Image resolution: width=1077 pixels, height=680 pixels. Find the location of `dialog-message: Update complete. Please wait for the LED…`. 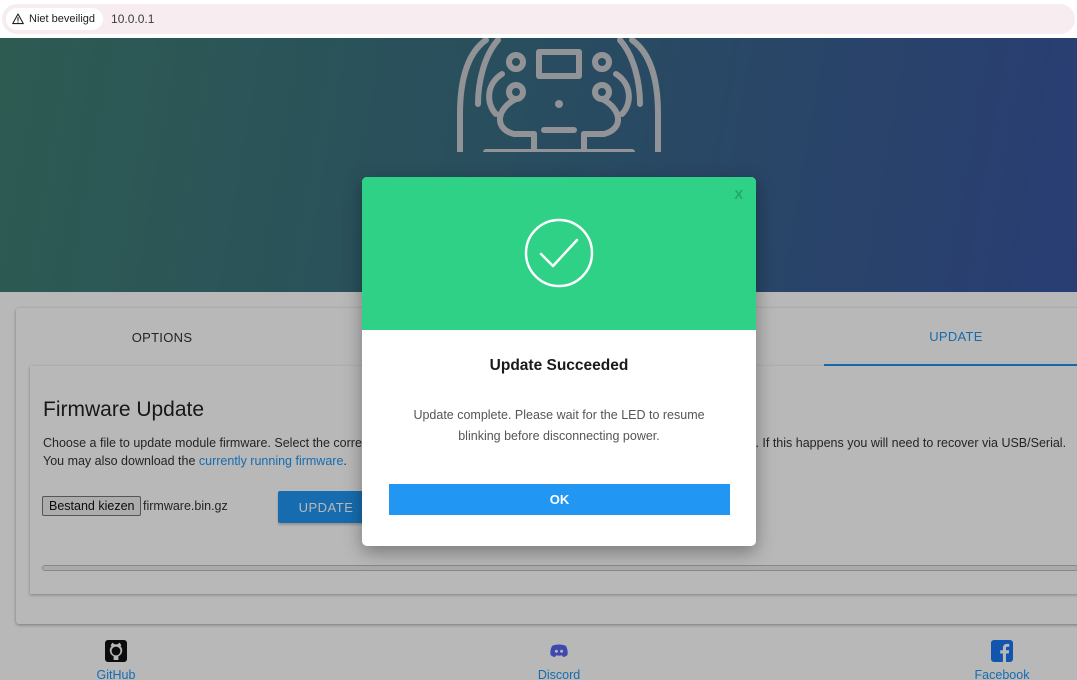

dialog-message: Update complete. Please wait for the LED… is located at coordinates (559, 425).